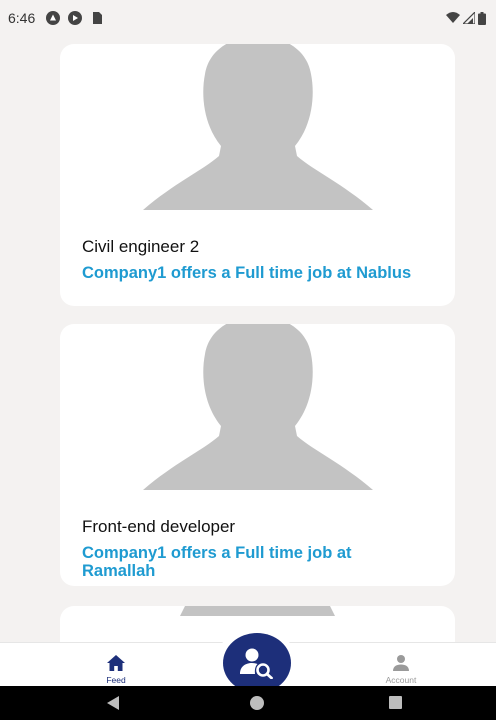 The width and height of the screenshot is (496, 720). I want to click on search-people-icon, so click(256, 663).